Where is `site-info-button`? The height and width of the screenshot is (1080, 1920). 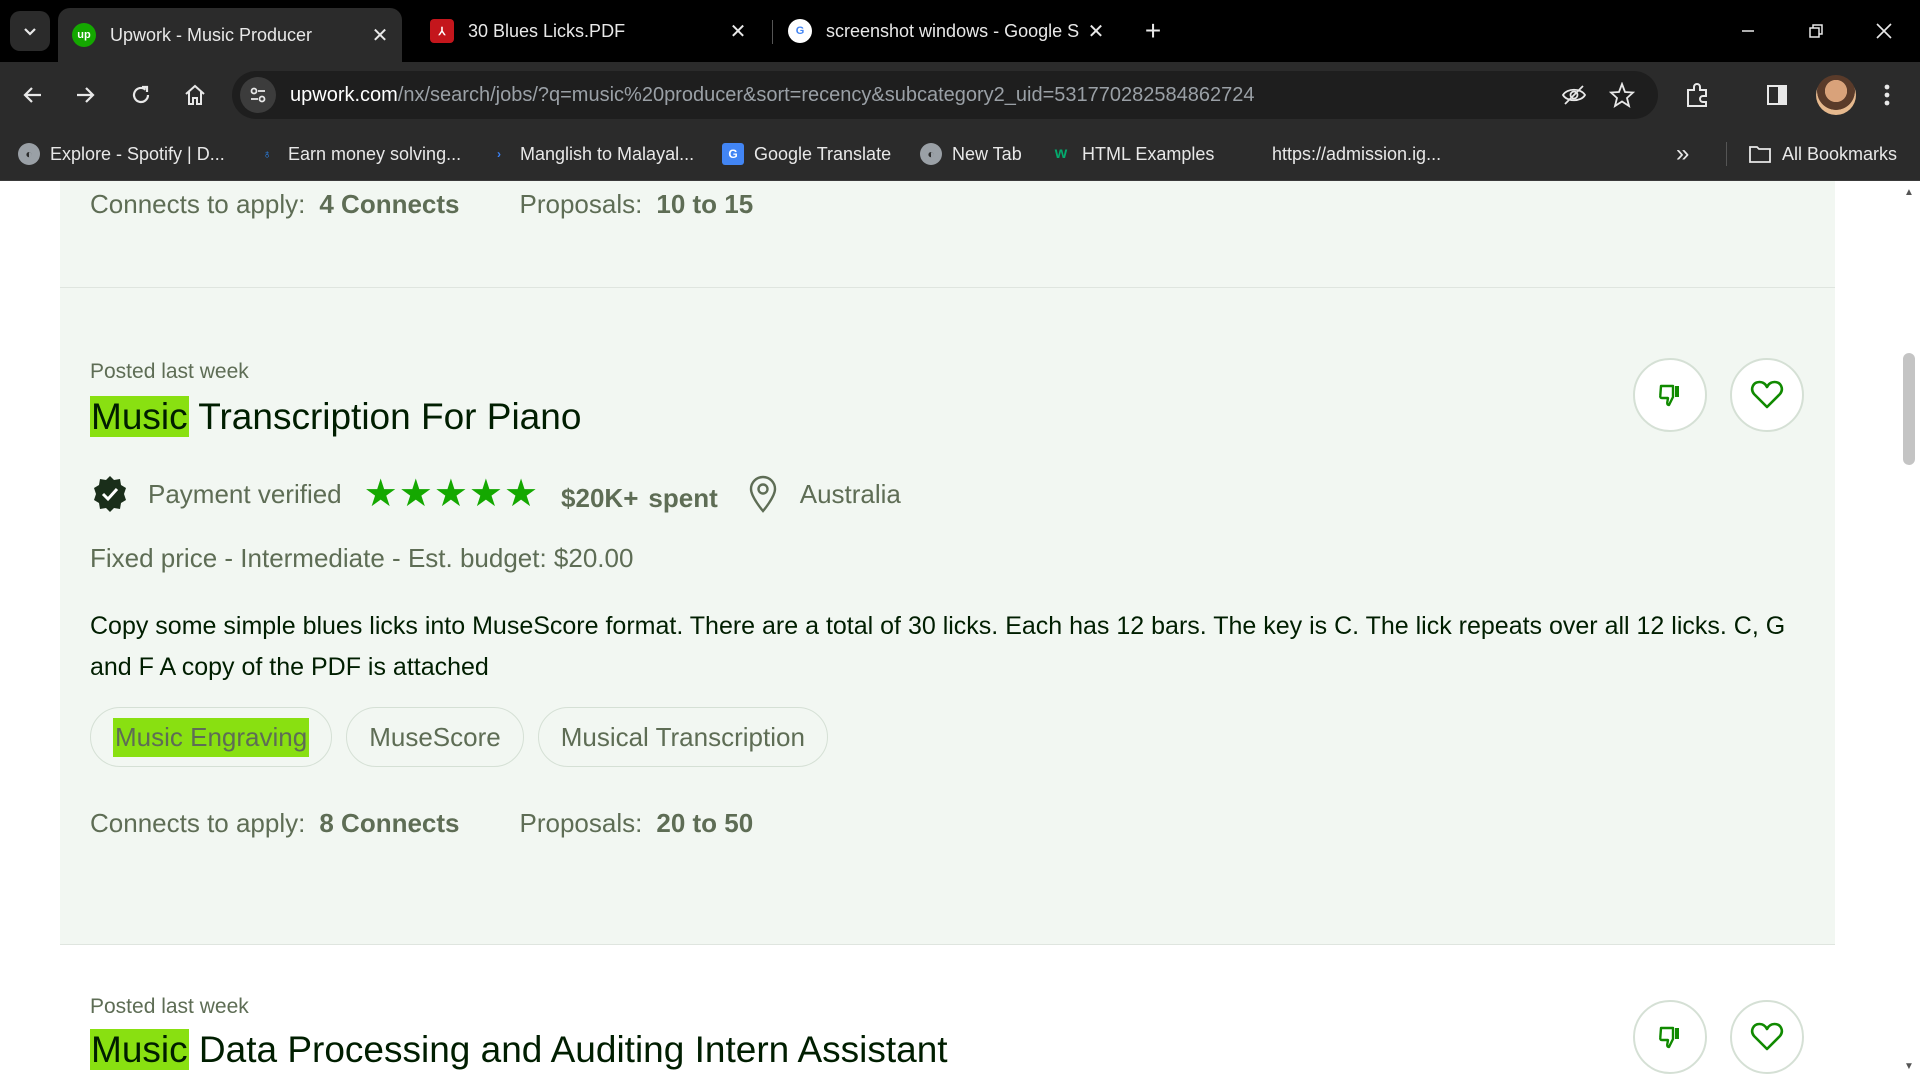 site-info-button is located at coordinates (258, 95).